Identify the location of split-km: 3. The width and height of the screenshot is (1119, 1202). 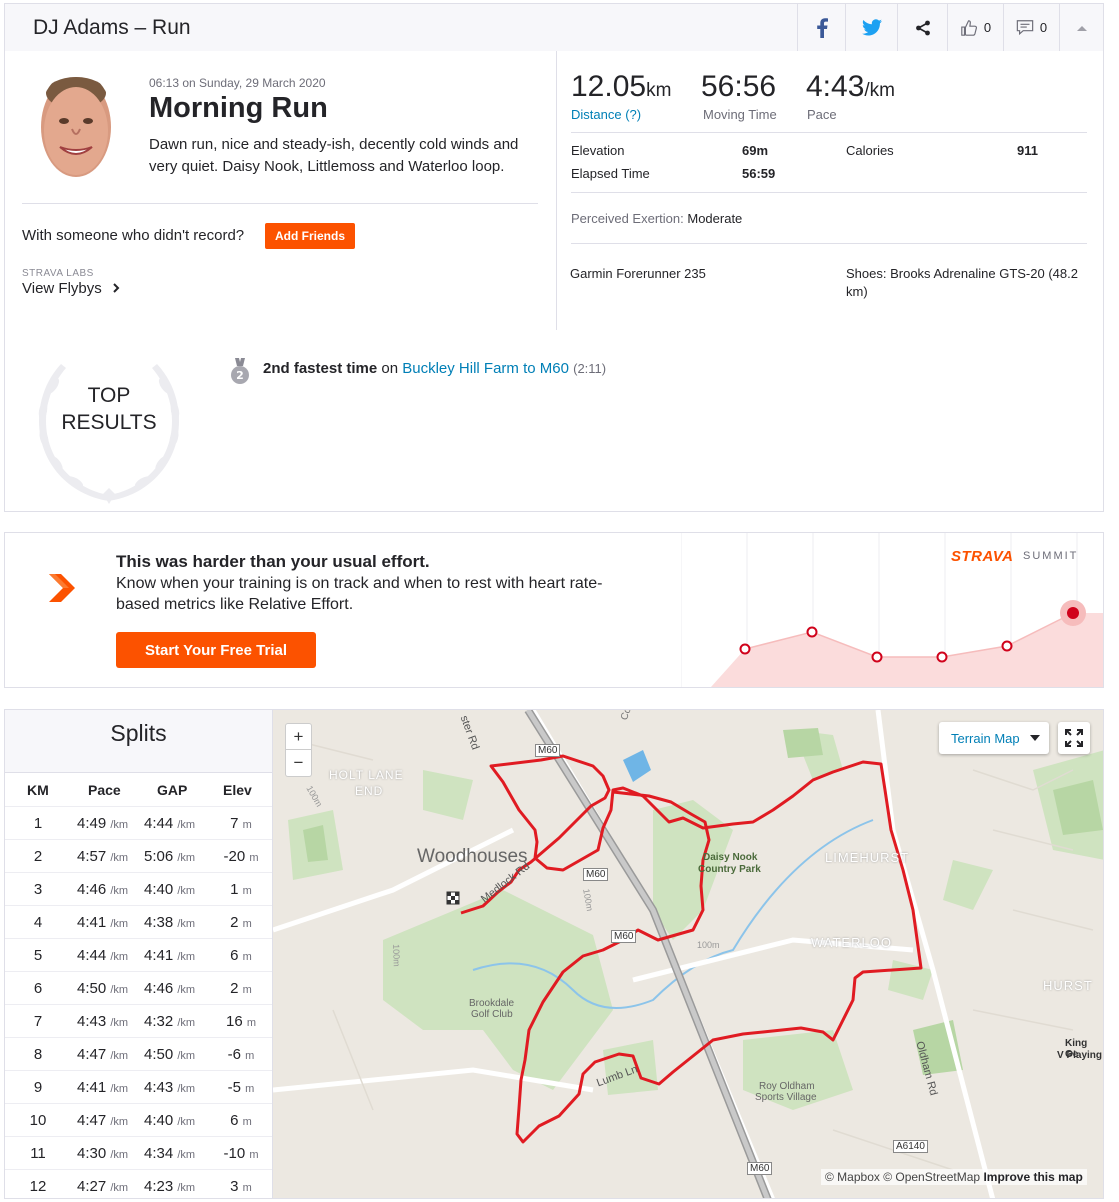
(38, 889).